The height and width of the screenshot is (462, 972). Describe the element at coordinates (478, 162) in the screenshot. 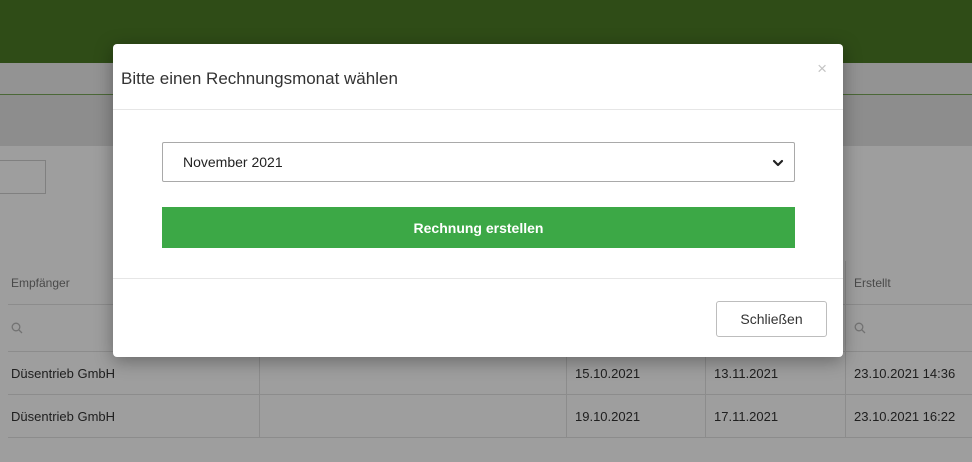

I see `month-select: November 2021` at that location.